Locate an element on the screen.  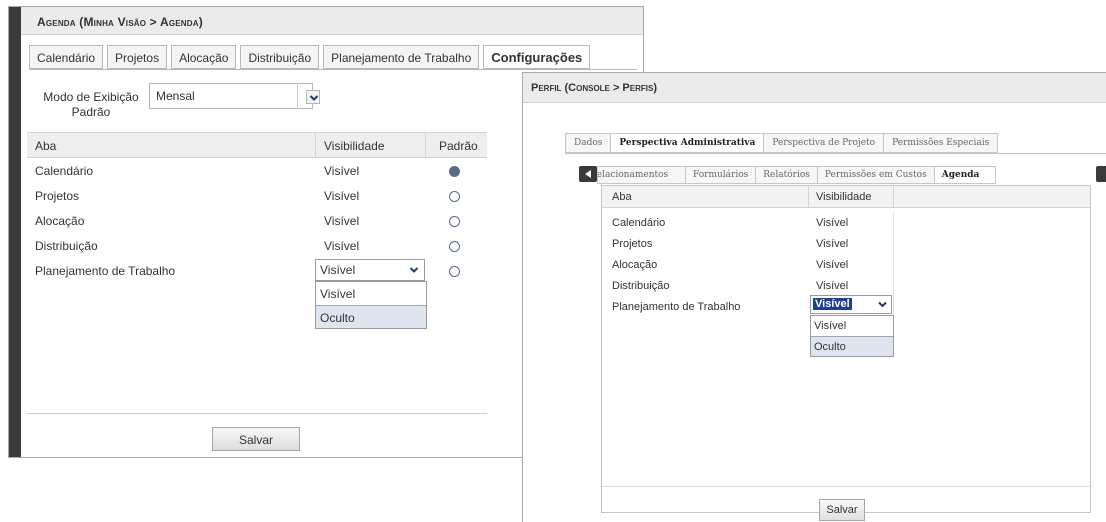
tab-alocacao: Alocação is located at coordinates (204, 57).